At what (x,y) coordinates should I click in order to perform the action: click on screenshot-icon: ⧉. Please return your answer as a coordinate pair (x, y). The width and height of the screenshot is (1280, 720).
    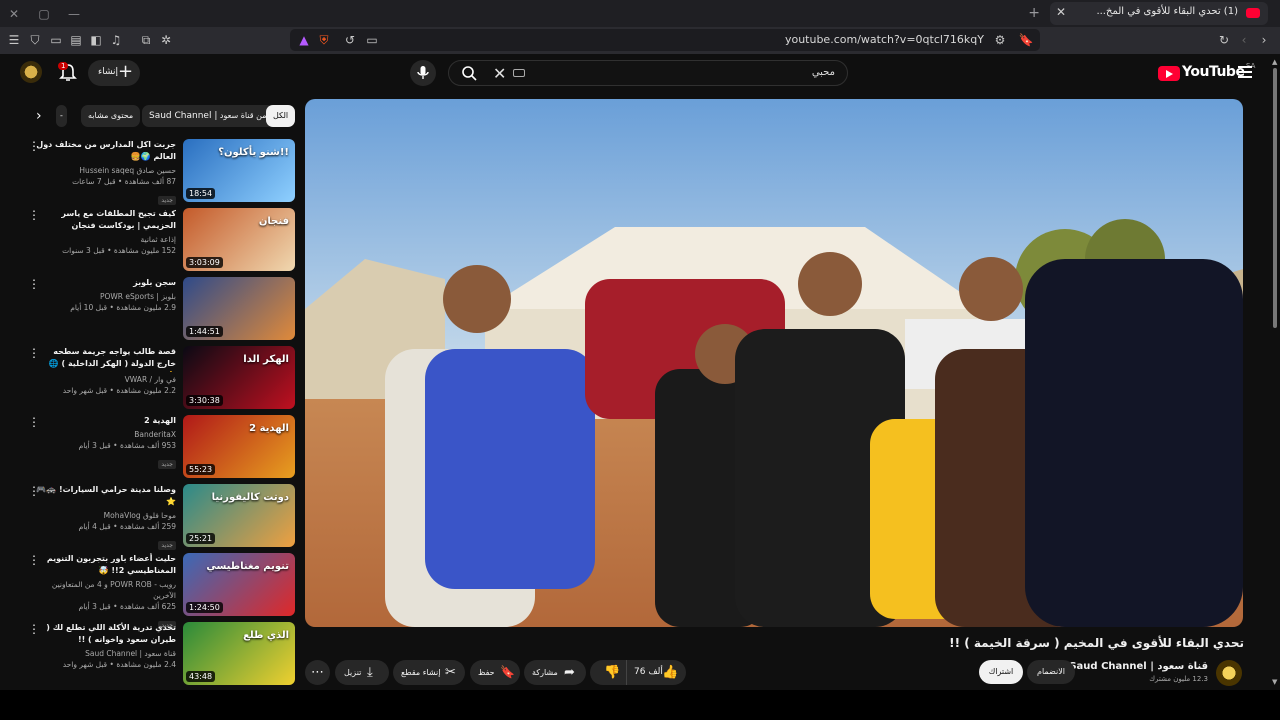
    Looking at the image, I should click on (146, 40).